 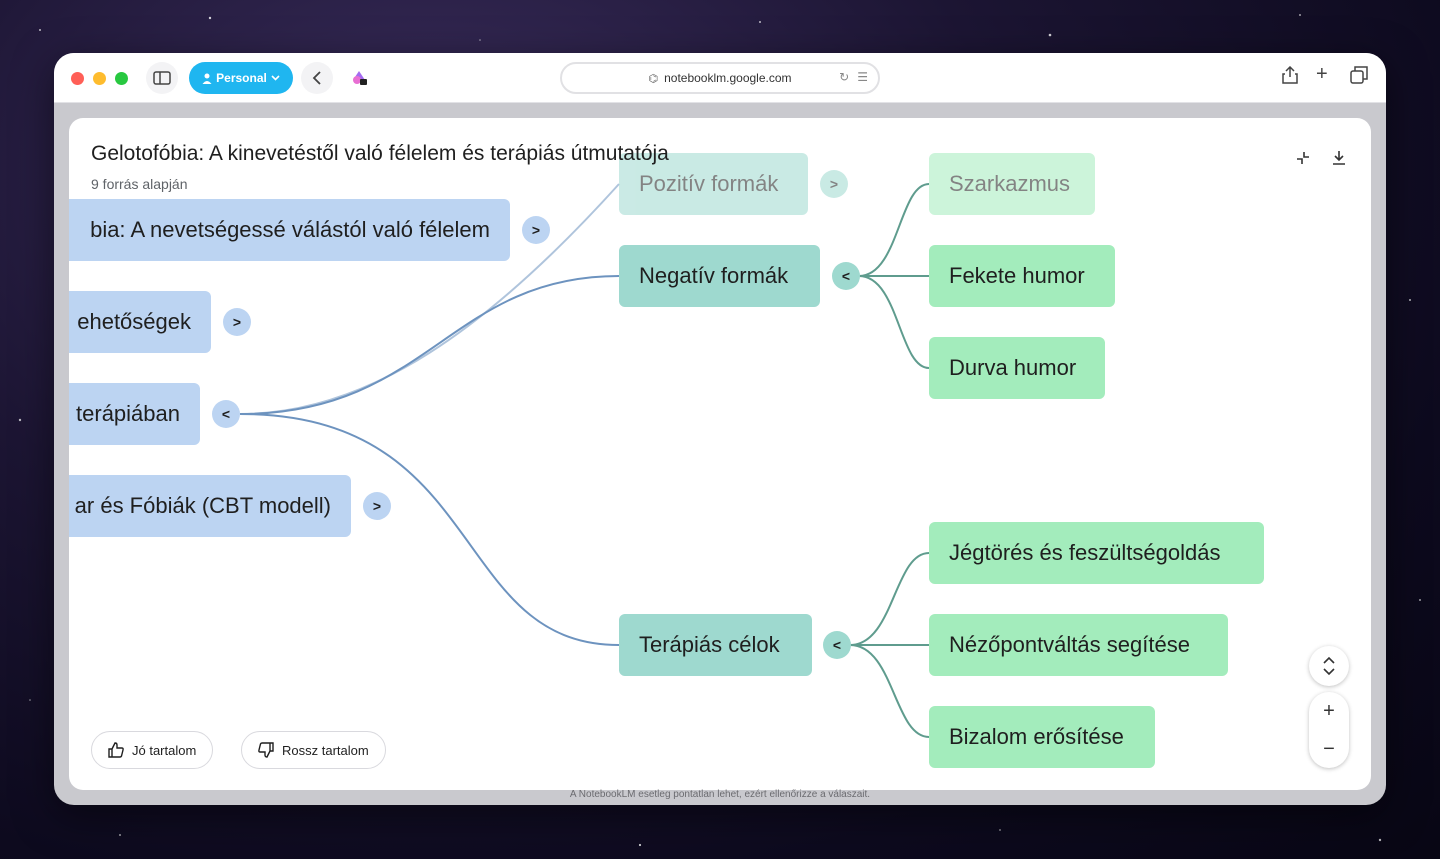 What do you see at coordinates (715, 645) in the screenshot?
I see `mindmap-node-therapy-goals: Terápiás célok` at bounding box center [715, 645].